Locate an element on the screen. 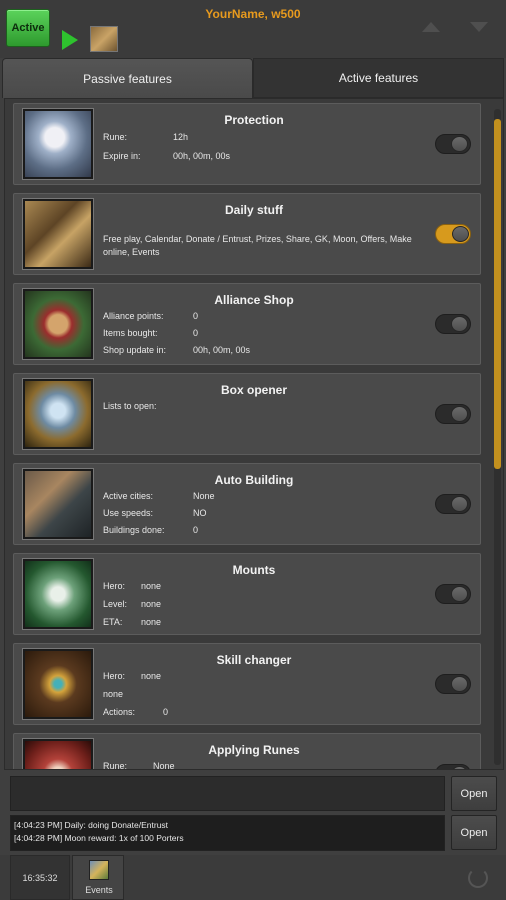 The height and width of the screenshot is (900, 506). alliance-shop-toggle is located at coordinates (453, 324).